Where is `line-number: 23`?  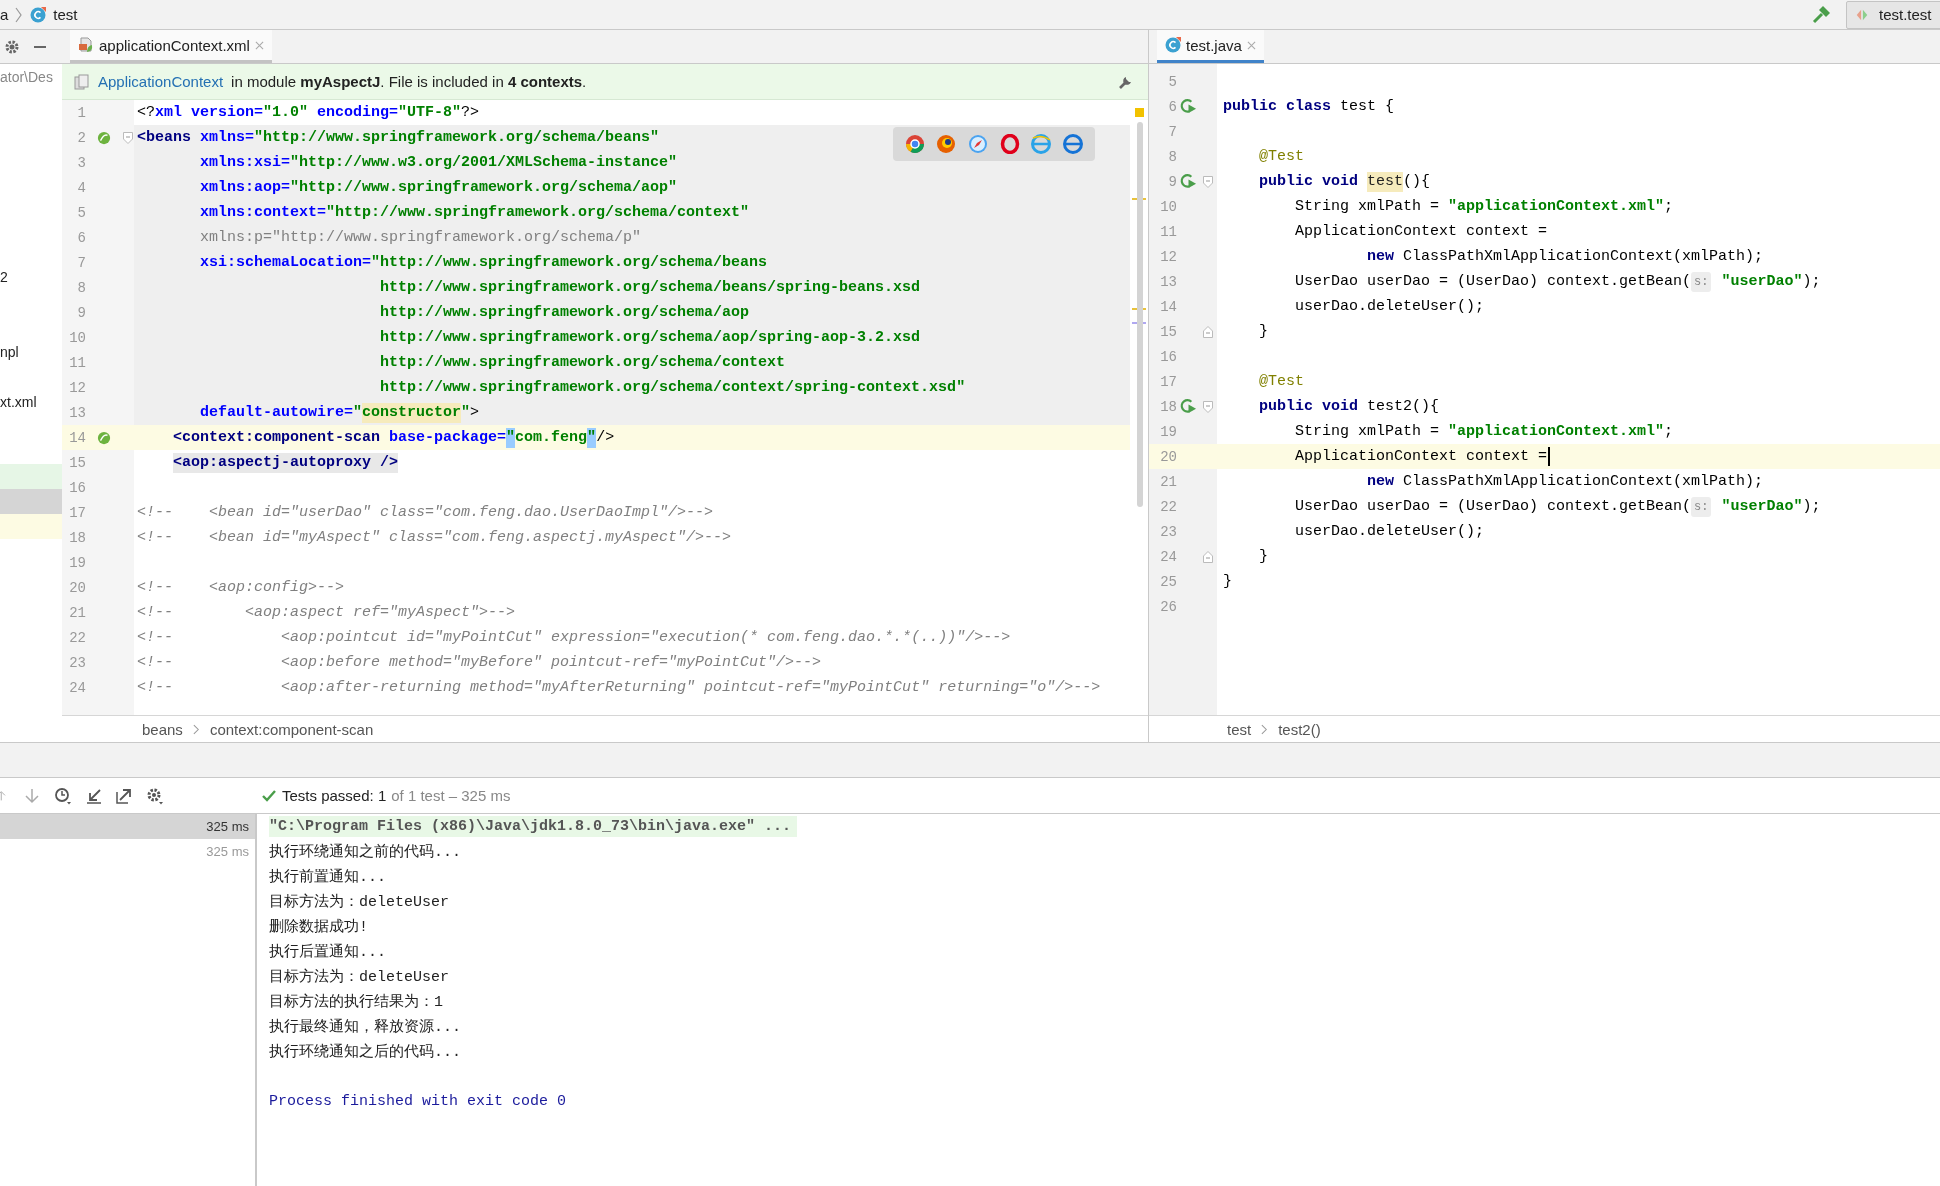
line-number: 23 is located at coordinates (1168, 531).